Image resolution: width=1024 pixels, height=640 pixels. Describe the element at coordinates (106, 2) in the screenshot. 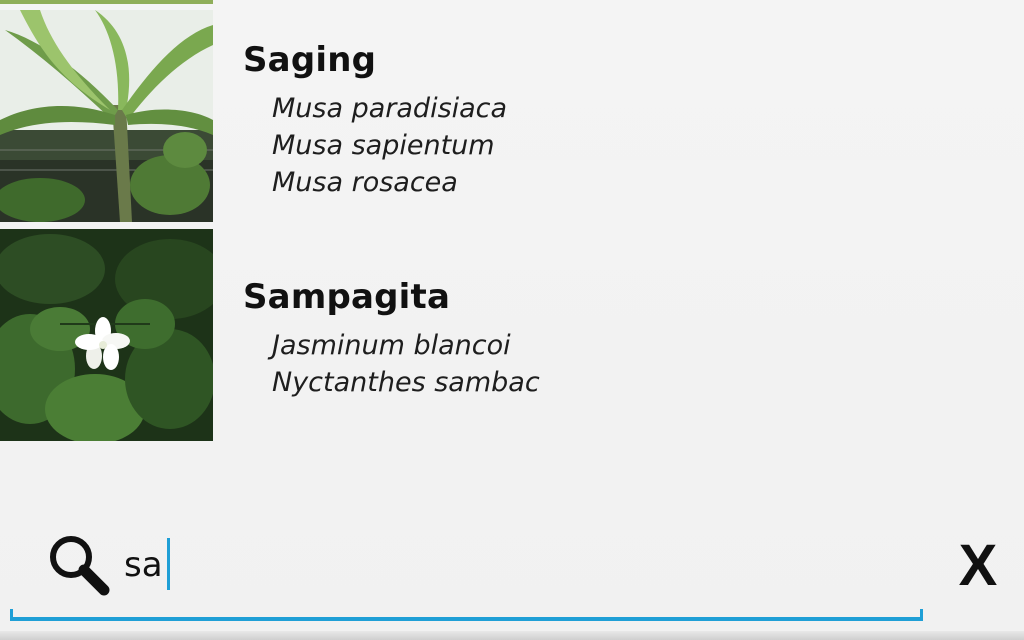

I see `previous-item-thumbnail` at that location.